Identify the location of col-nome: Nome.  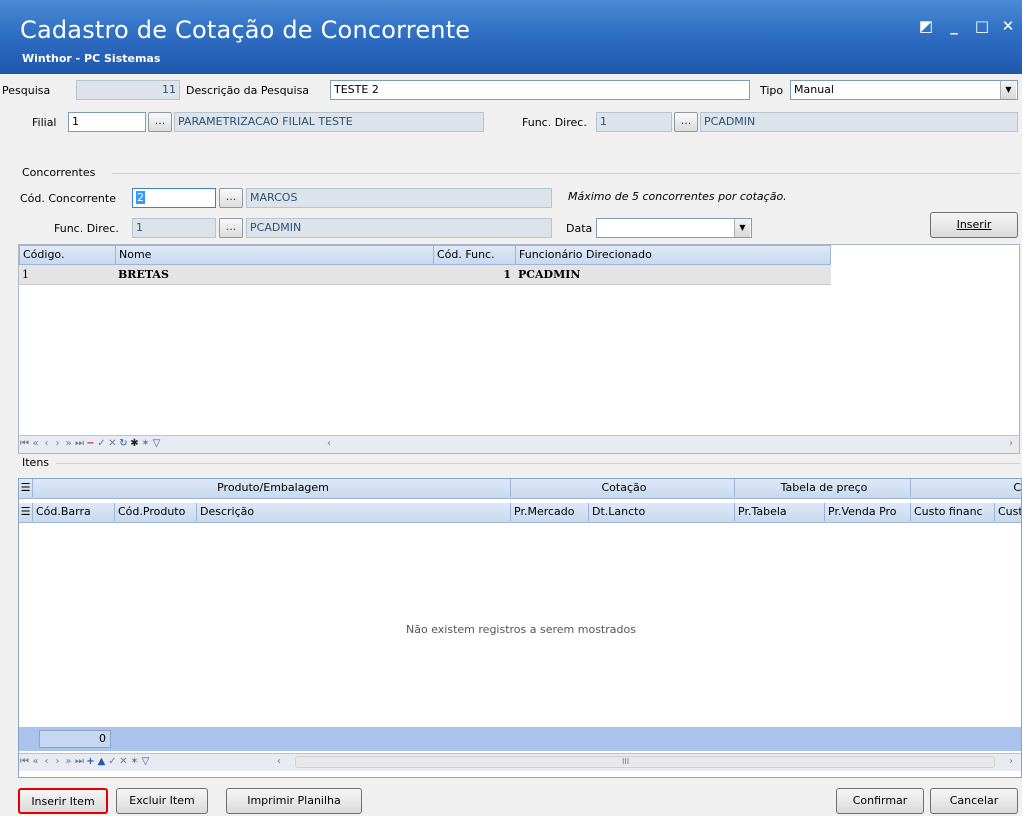
(275, 255).